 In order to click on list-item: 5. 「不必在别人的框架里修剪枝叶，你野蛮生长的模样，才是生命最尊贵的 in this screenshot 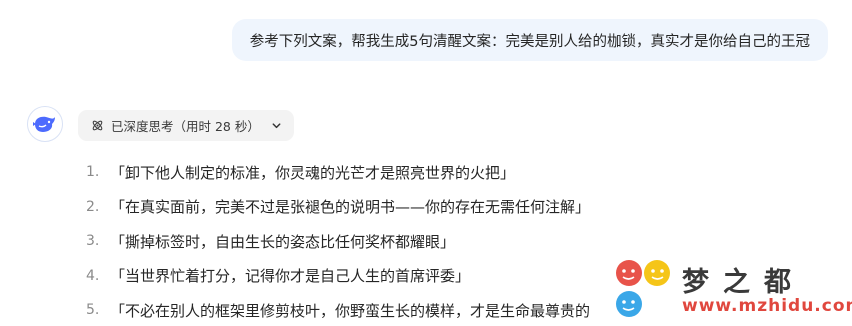, I will do `click(338, 309)`.